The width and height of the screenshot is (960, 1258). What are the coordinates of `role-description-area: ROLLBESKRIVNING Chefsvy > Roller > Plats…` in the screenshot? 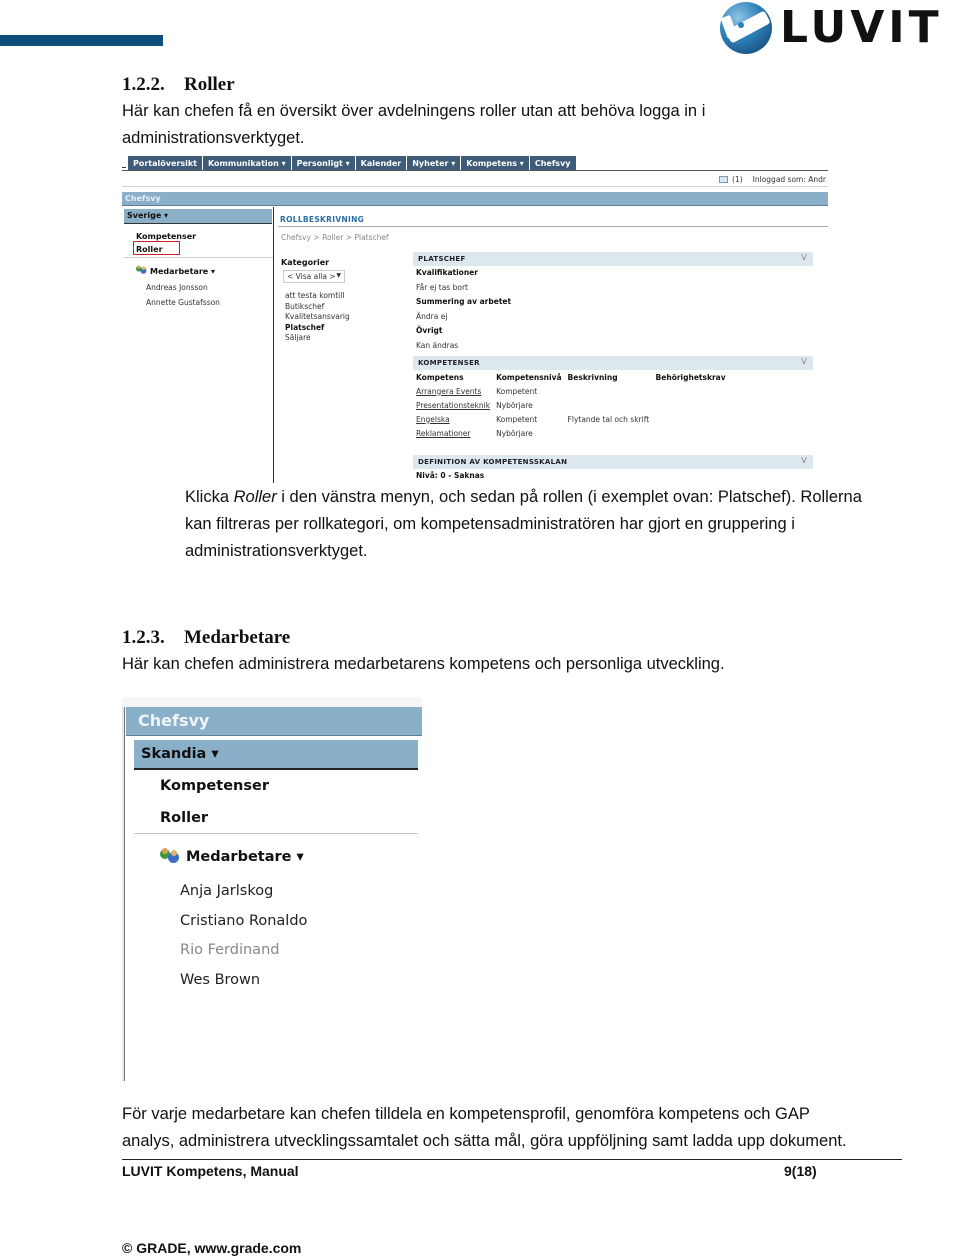 It's located at (551, 345).